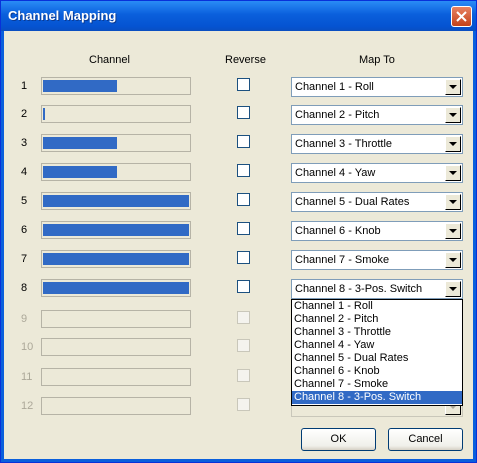  What do you see at coordinates (377, 358) in the screenshot?
I see `dropdown-option: Channel 5 - Dual Rates` at bounding box center [377, 358].